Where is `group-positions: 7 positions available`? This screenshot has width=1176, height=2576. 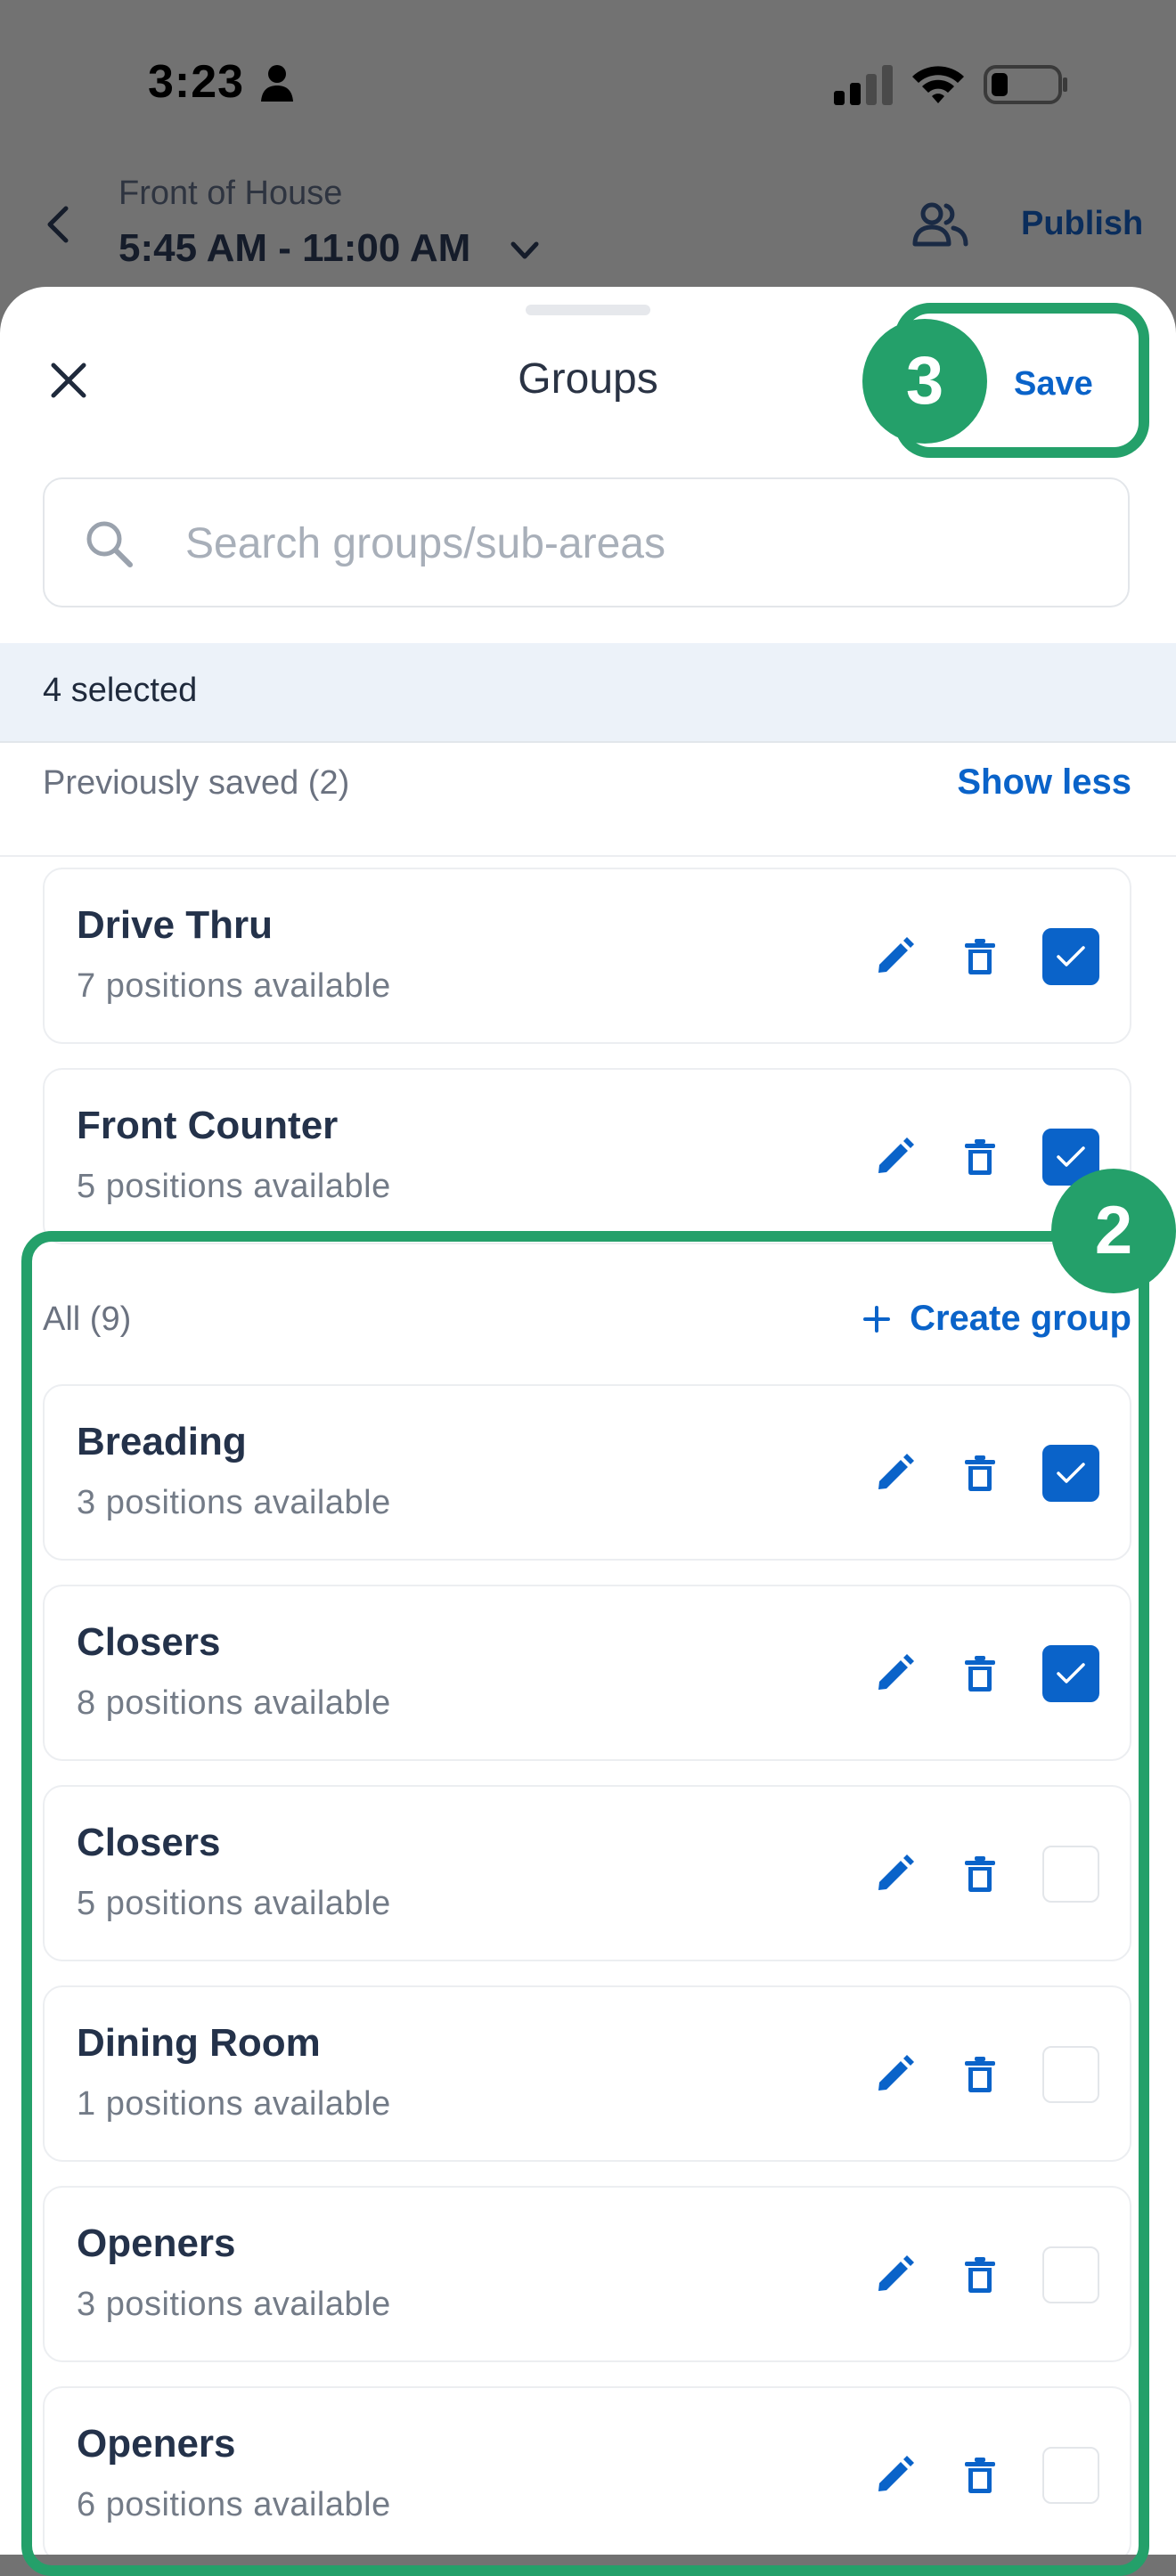
group-positions: 7 positions available is located at coordinates (234, 986).